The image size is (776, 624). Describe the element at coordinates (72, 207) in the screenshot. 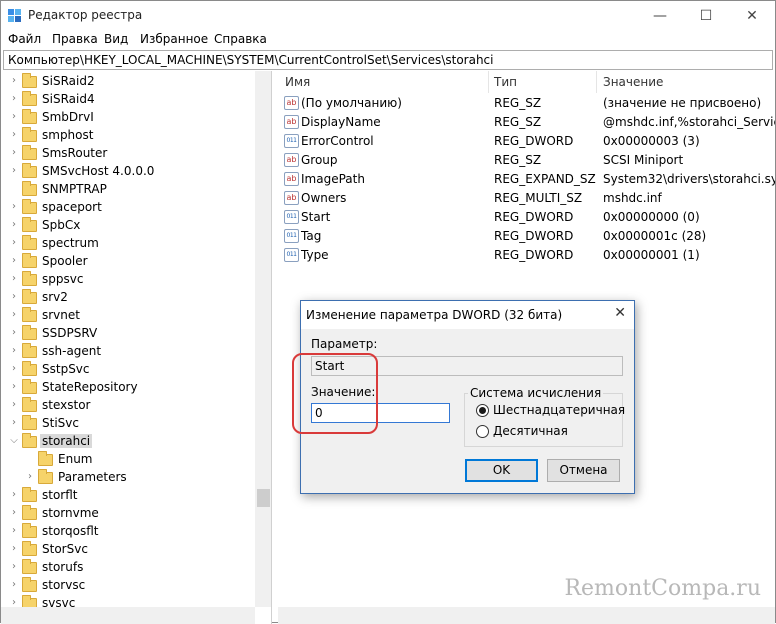

I see `tree-item-label: spaceport` at that location.